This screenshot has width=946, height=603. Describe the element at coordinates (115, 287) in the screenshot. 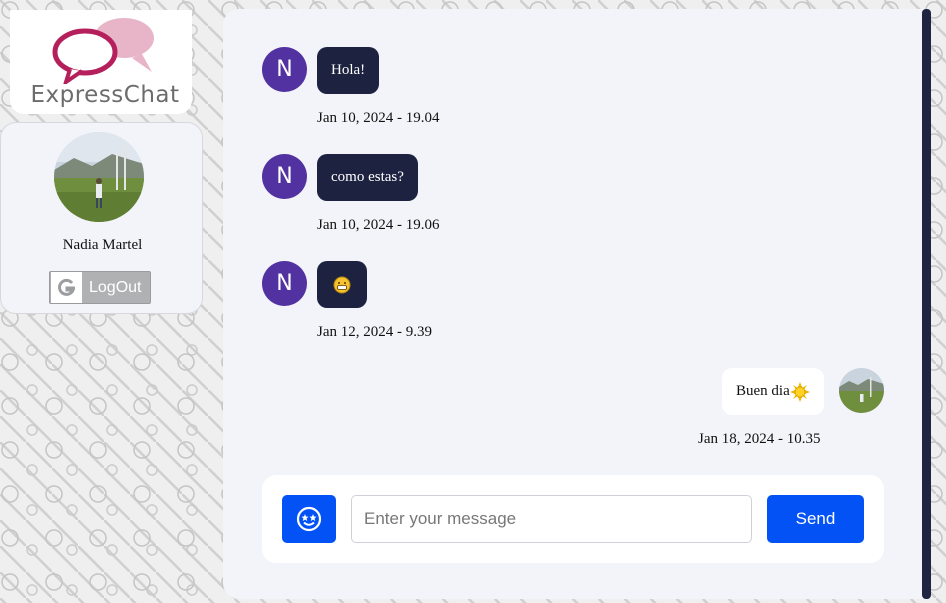

I see `logout-label: LogOut` at that location.